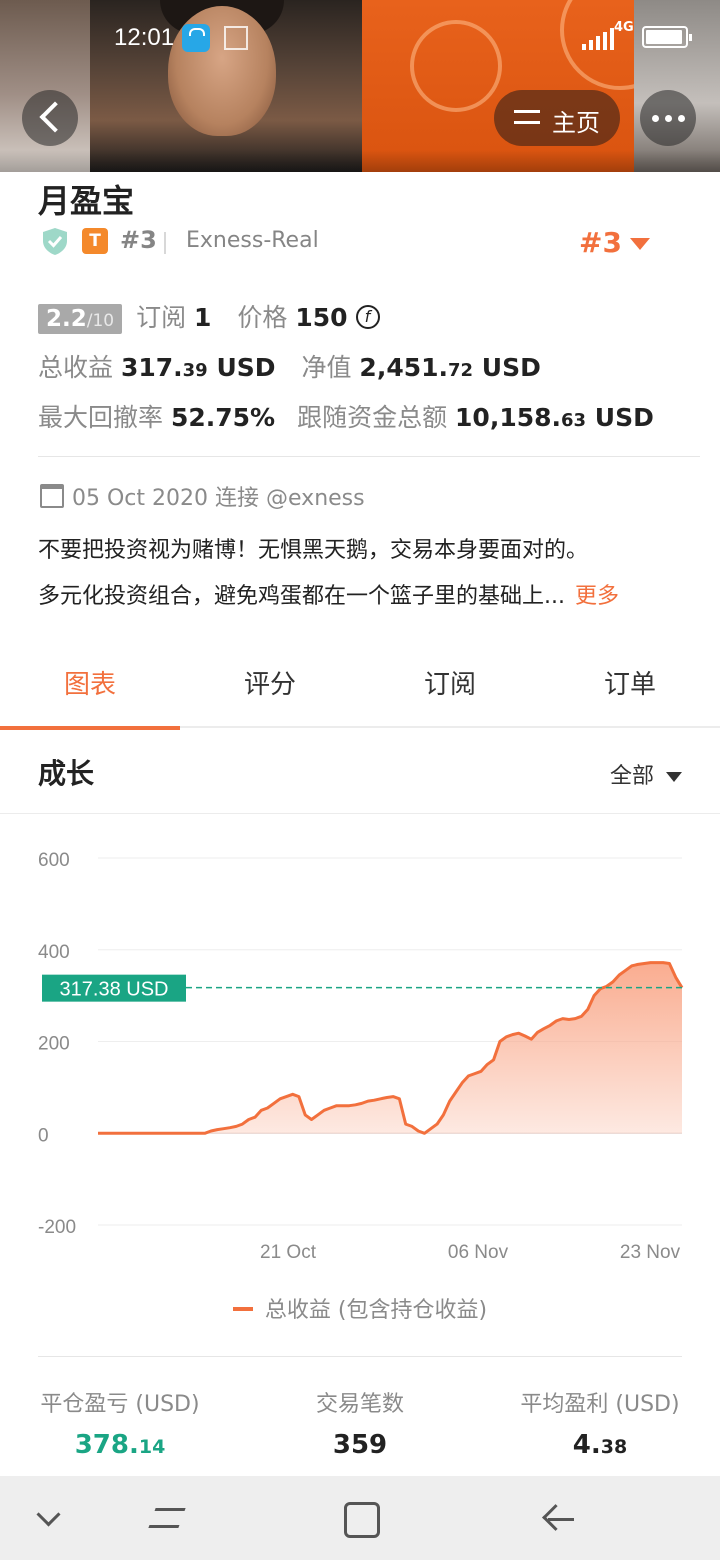  I want to click on system-nav-bar, so click(360, 1518).